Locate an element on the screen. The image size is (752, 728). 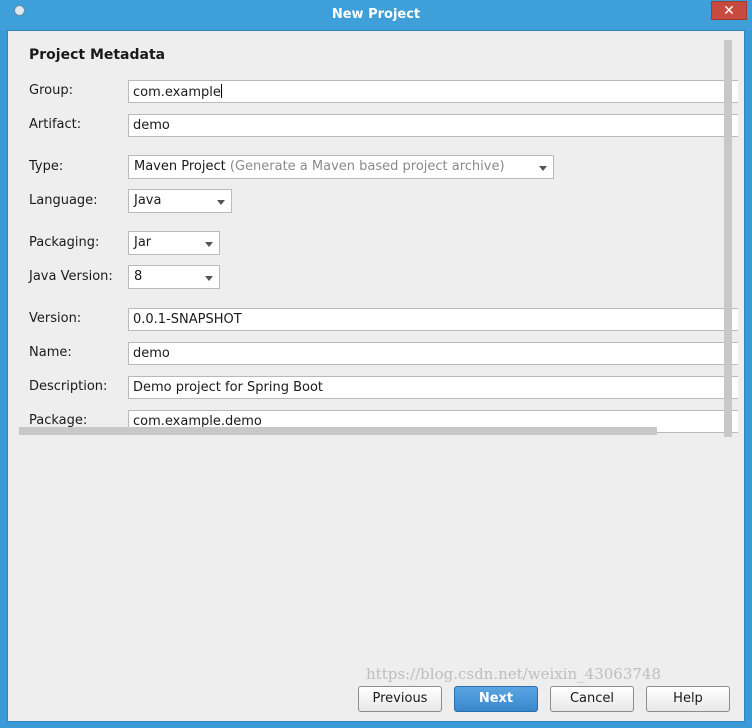
title-bar: New Project ✕ is located at coordinates (376, 15).